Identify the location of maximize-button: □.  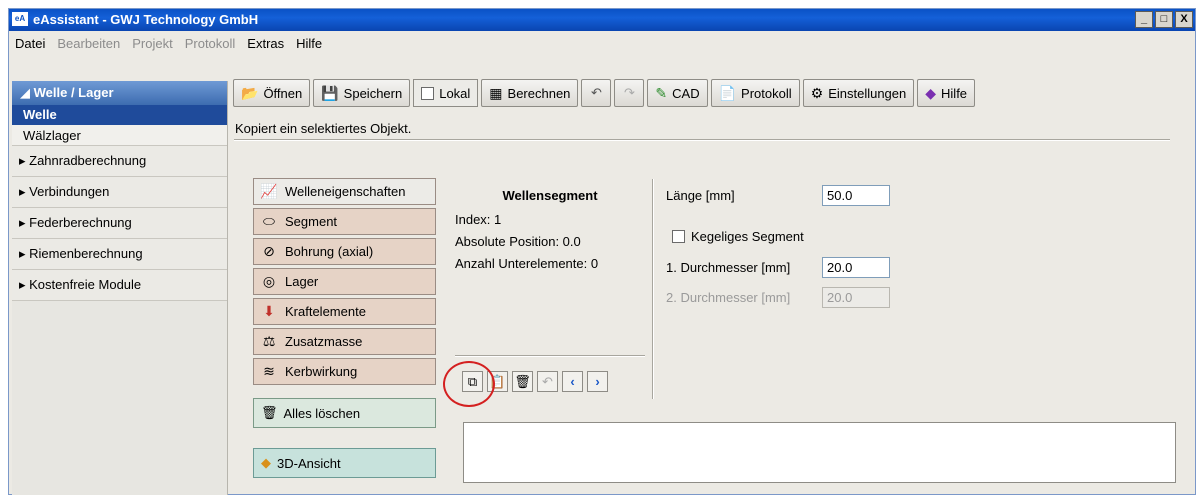
(1164, 19).